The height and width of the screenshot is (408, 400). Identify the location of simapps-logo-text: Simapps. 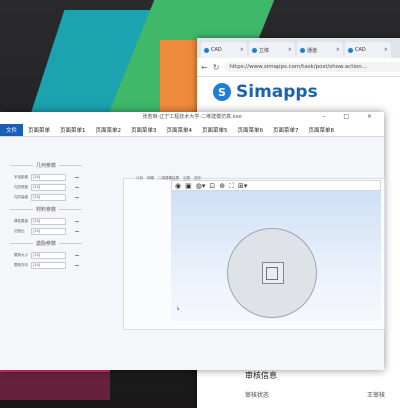
(277, 92).